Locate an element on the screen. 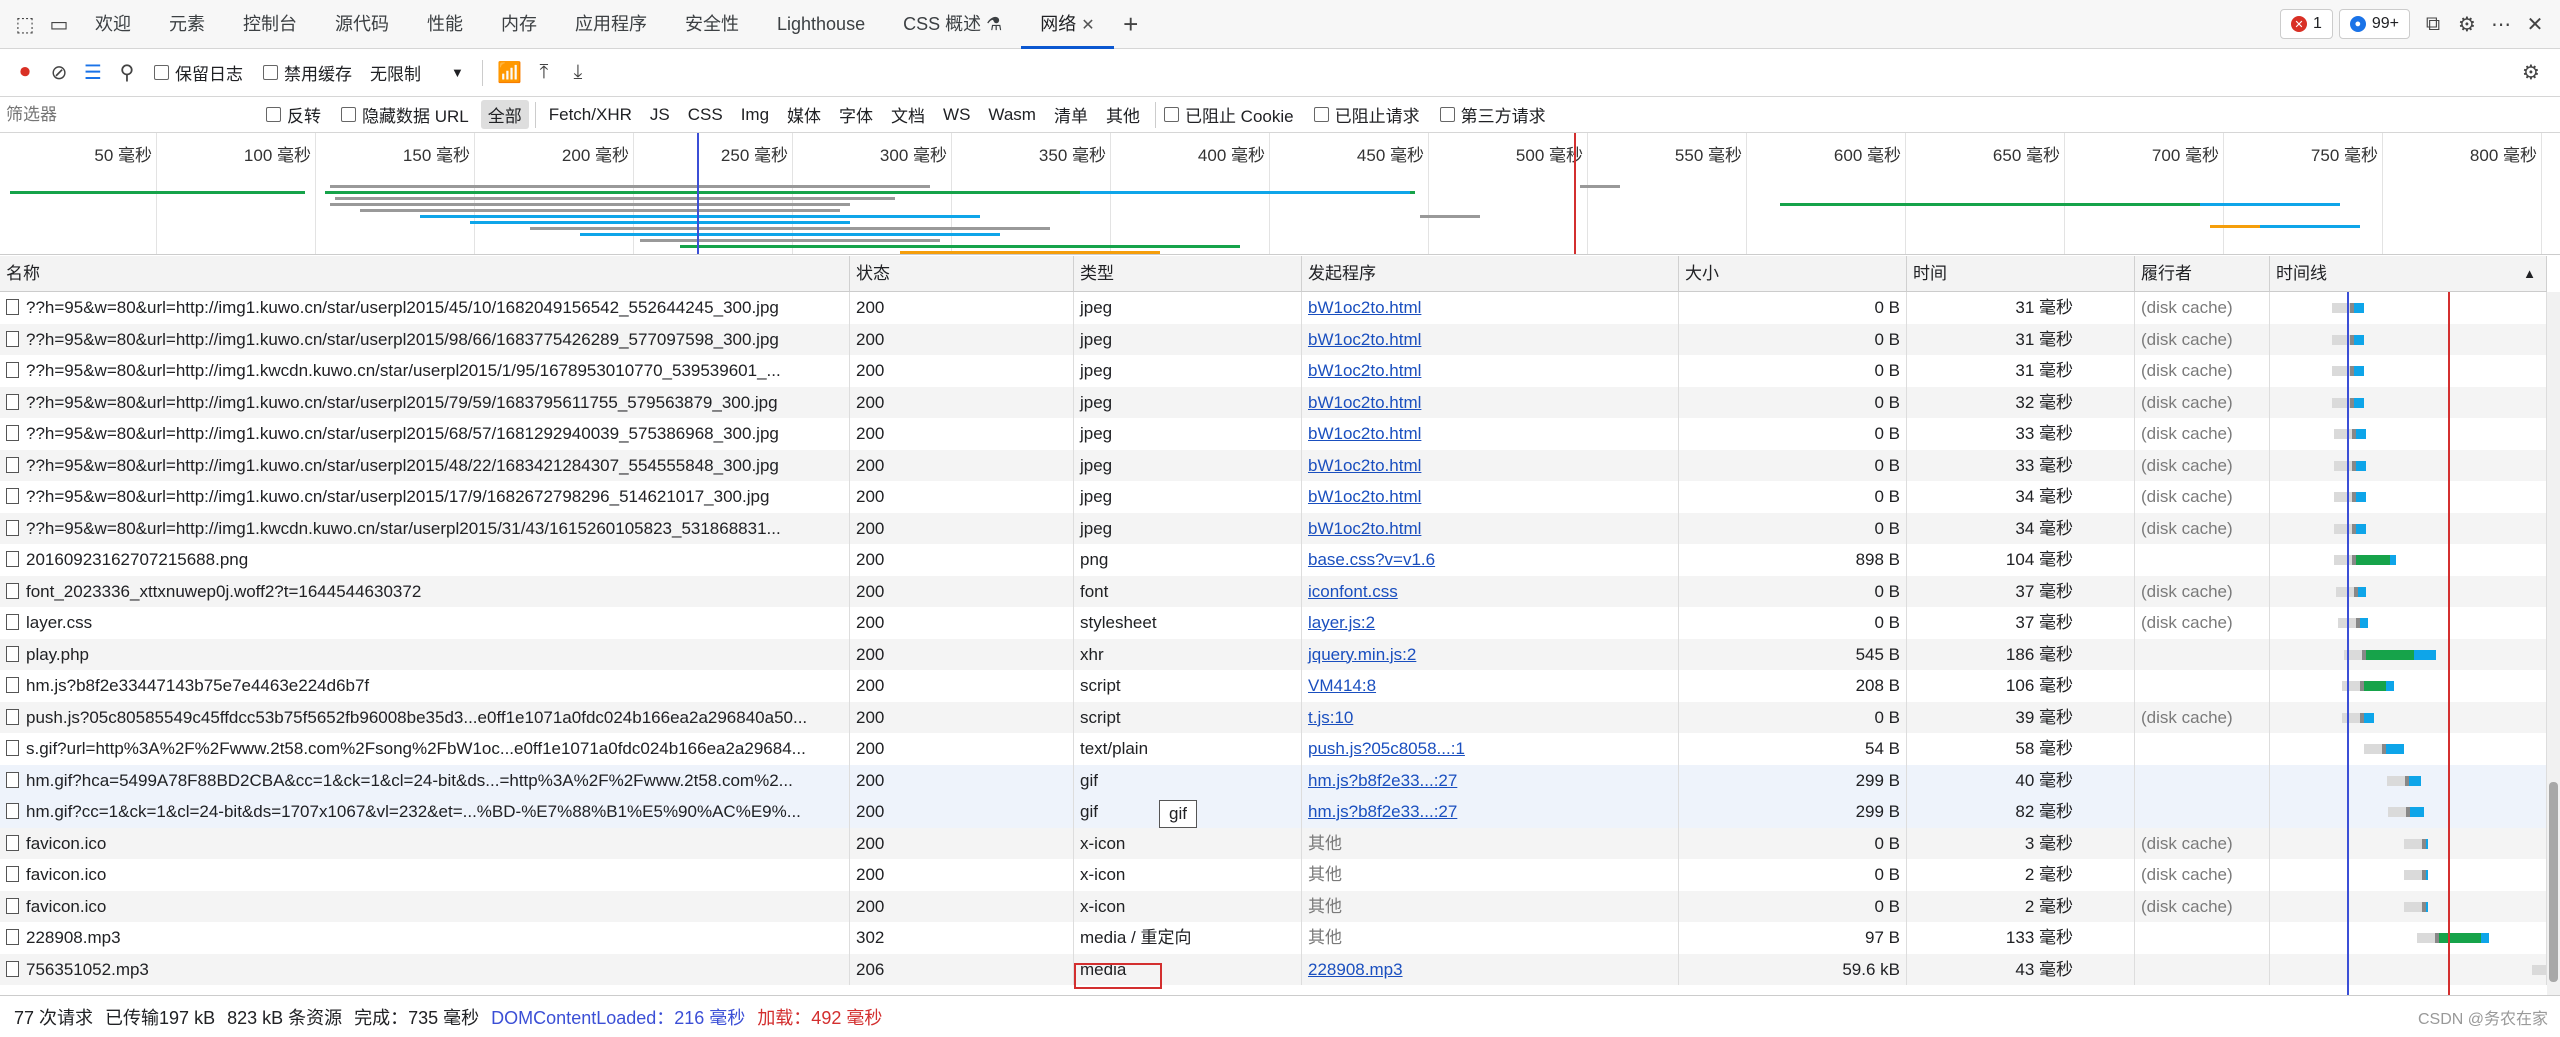 The image size is (2560, 1037). more-icon: ⋯ is located at coordinates (2501, 24).